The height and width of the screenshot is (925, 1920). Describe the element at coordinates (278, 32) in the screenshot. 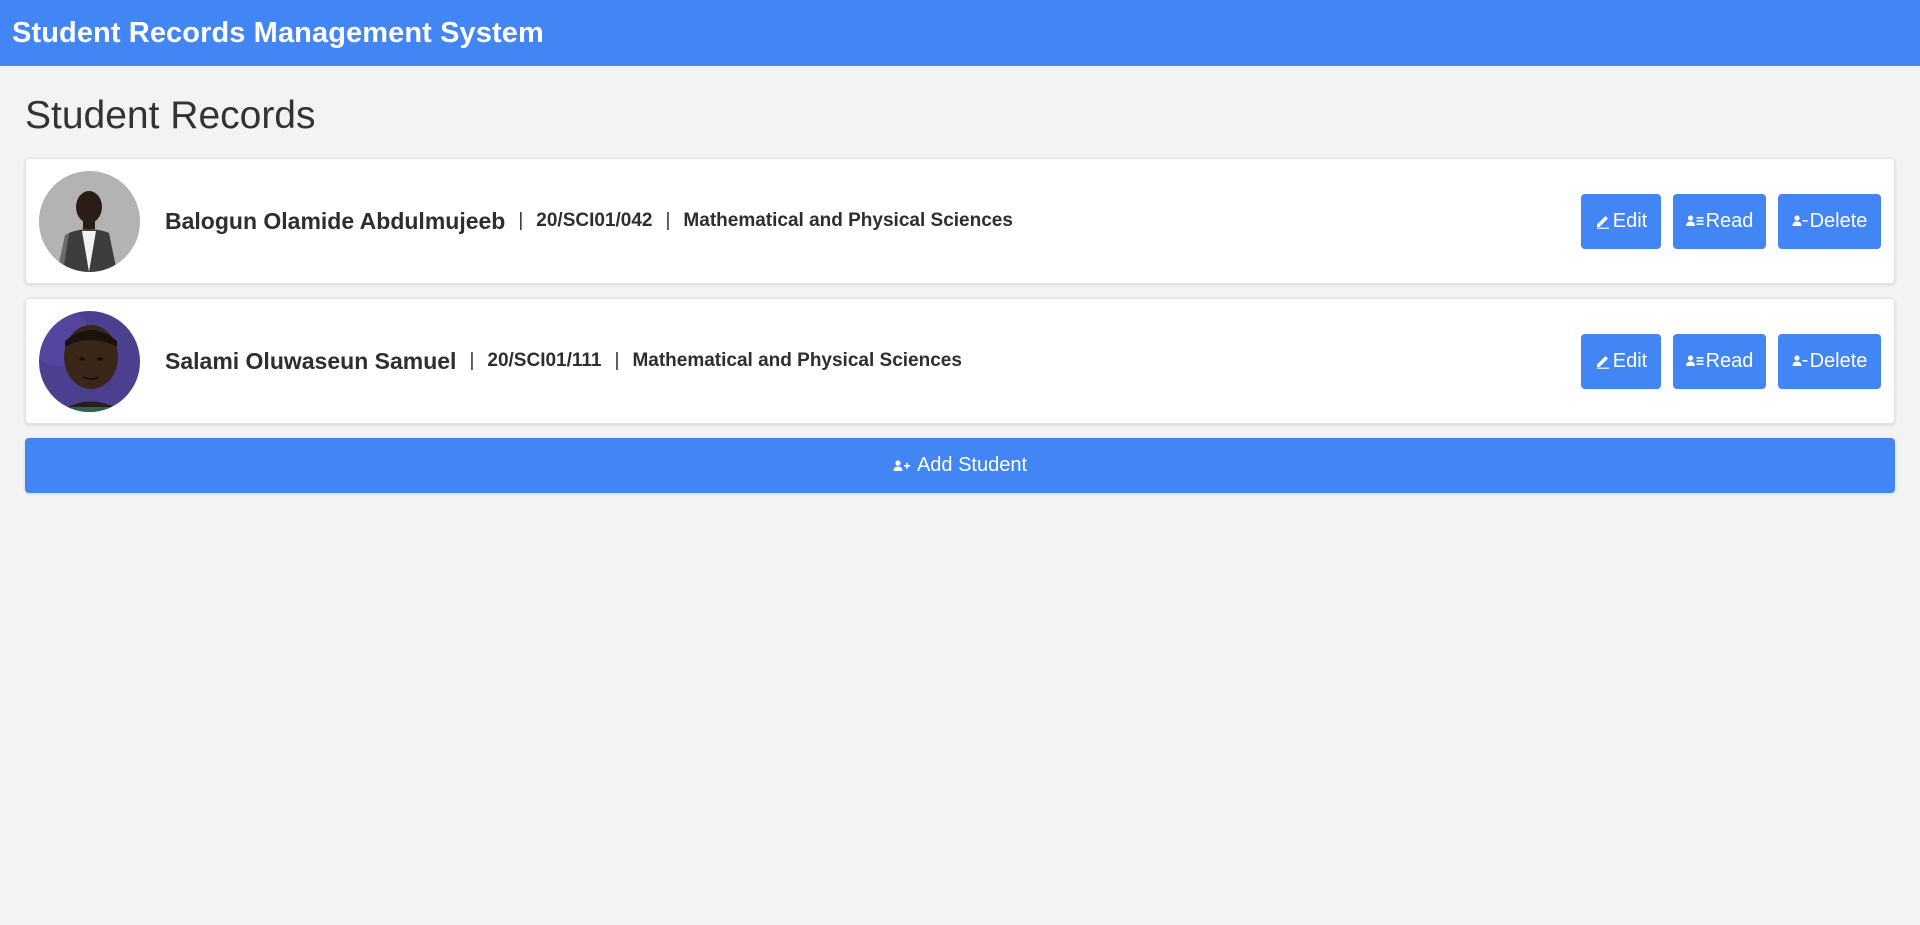

I see `app-title: Student Records Management System` at that location.